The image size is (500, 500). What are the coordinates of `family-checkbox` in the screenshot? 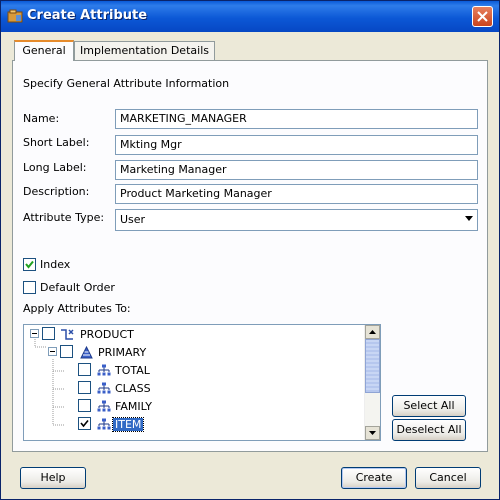 It's located at (84, 405).